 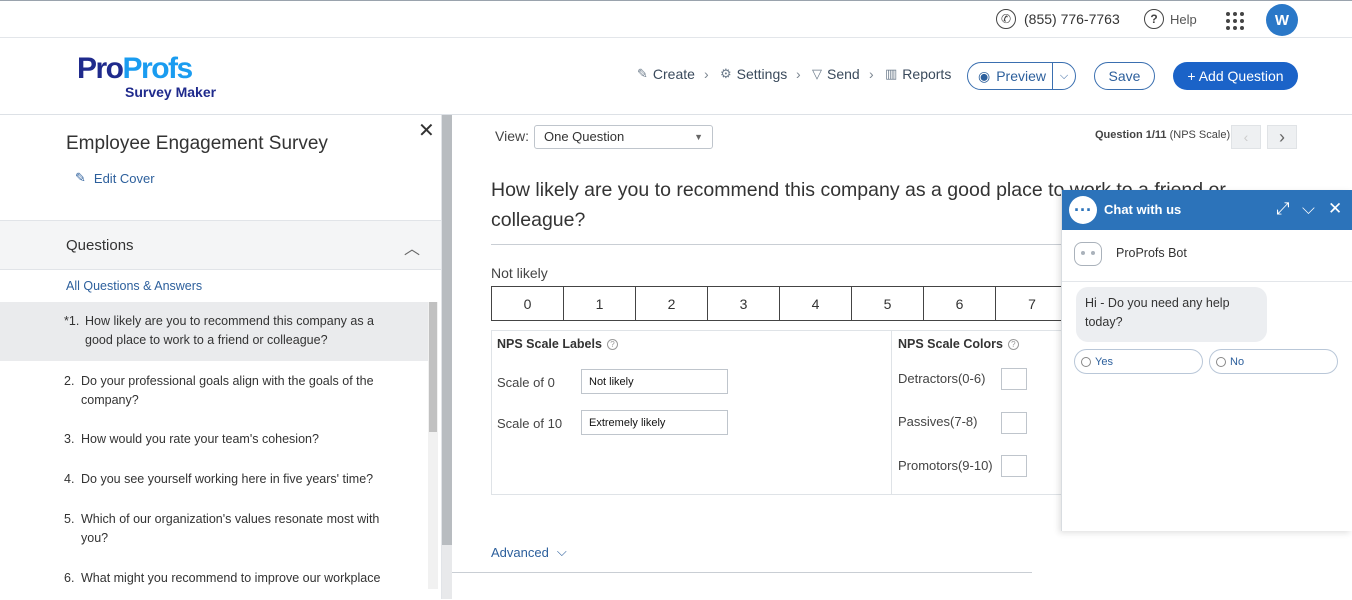 What do you see at coordinates (1221, 361) in the screenshot?
I see `radio-icon` at bounding box center [1221, 361].